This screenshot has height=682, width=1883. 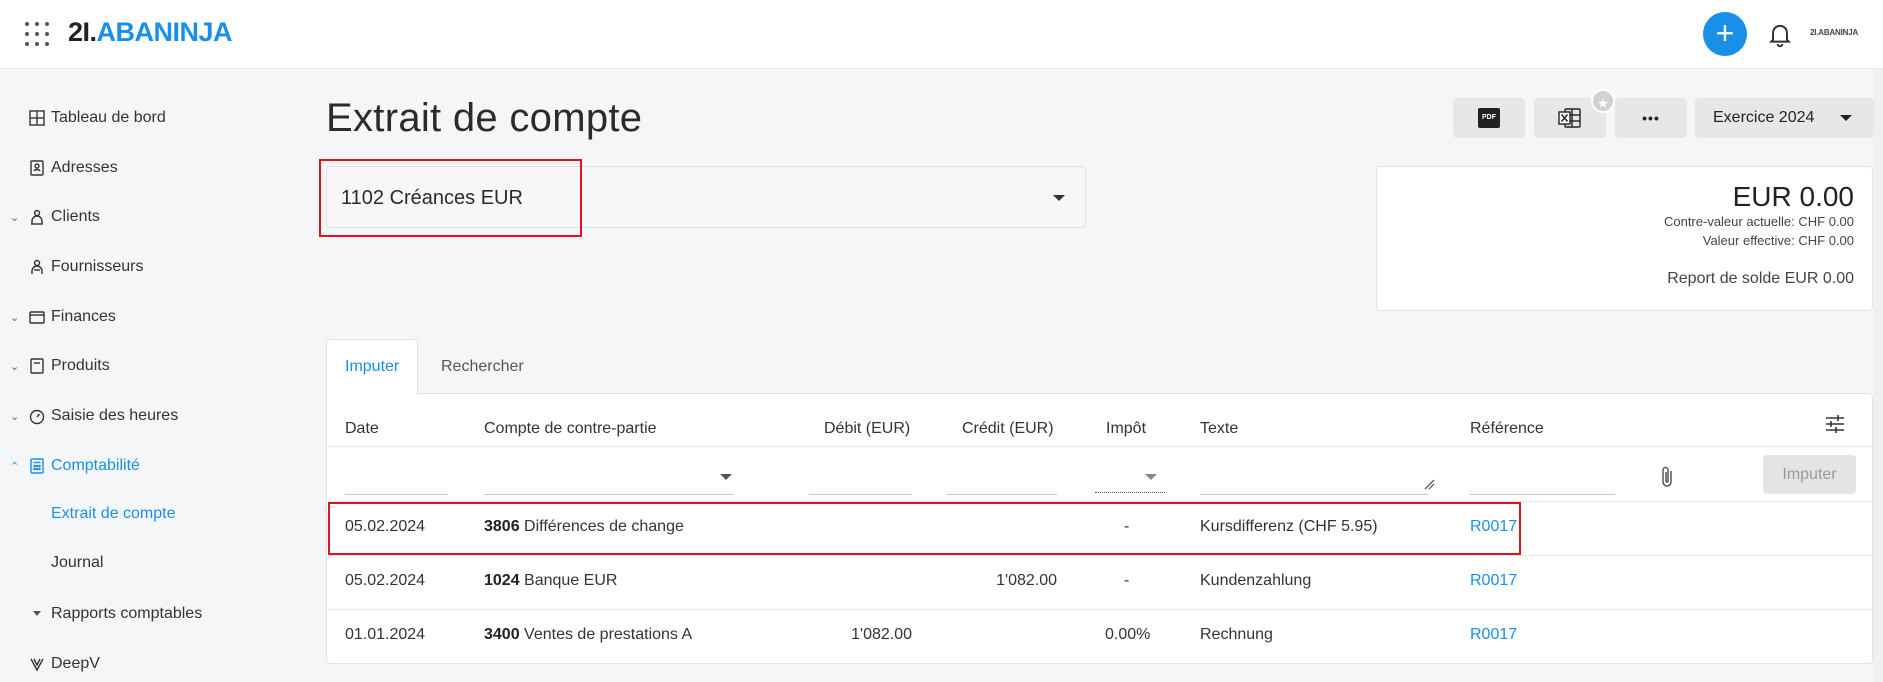 What do you see at coordinates (1429, 484) in the screenshot?
I see `resize-handle-icon` at bounding box center [1429, 484].